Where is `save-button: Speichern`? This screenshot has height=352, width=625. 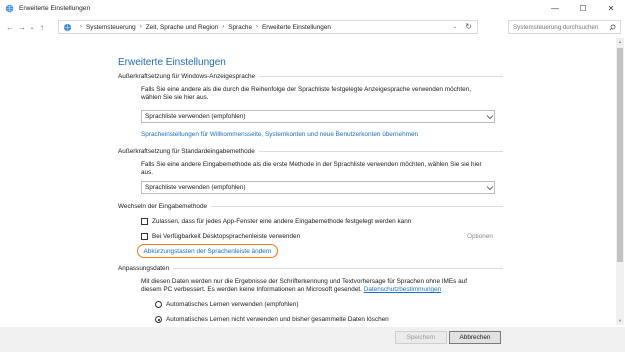
save-button: Speichern is located at coordinates (421, 337).